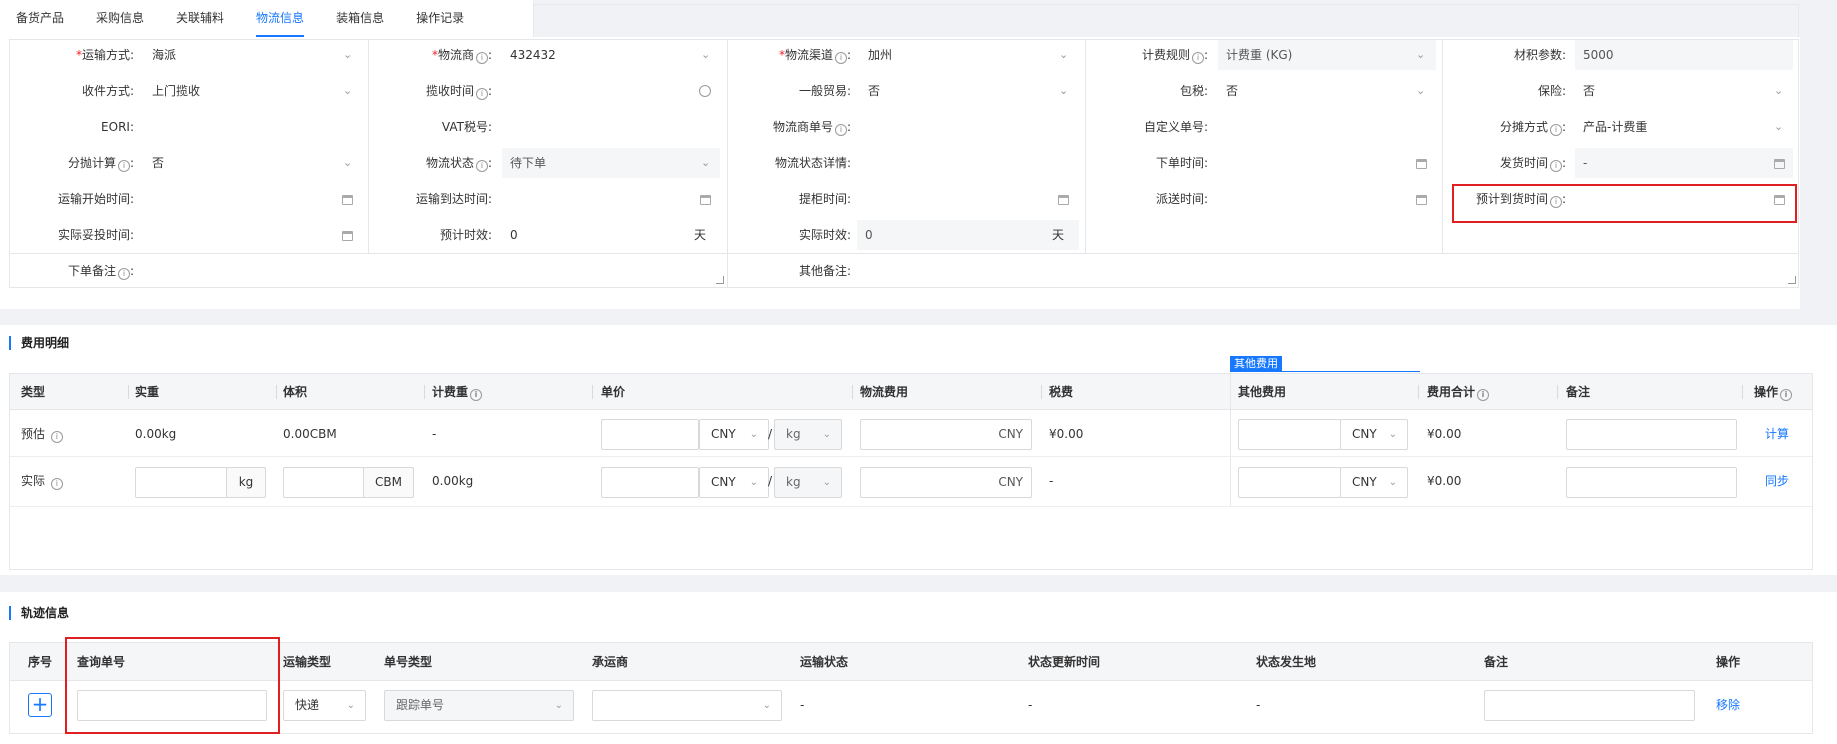  I want to click on insurance-select: 否, so click(1675, 91).